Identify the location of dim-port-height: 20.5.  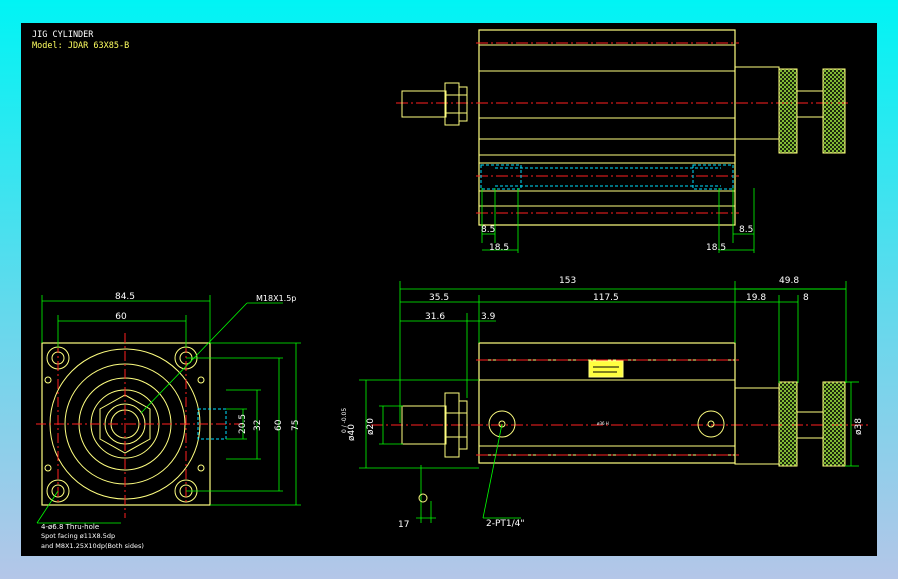
(243, 424).